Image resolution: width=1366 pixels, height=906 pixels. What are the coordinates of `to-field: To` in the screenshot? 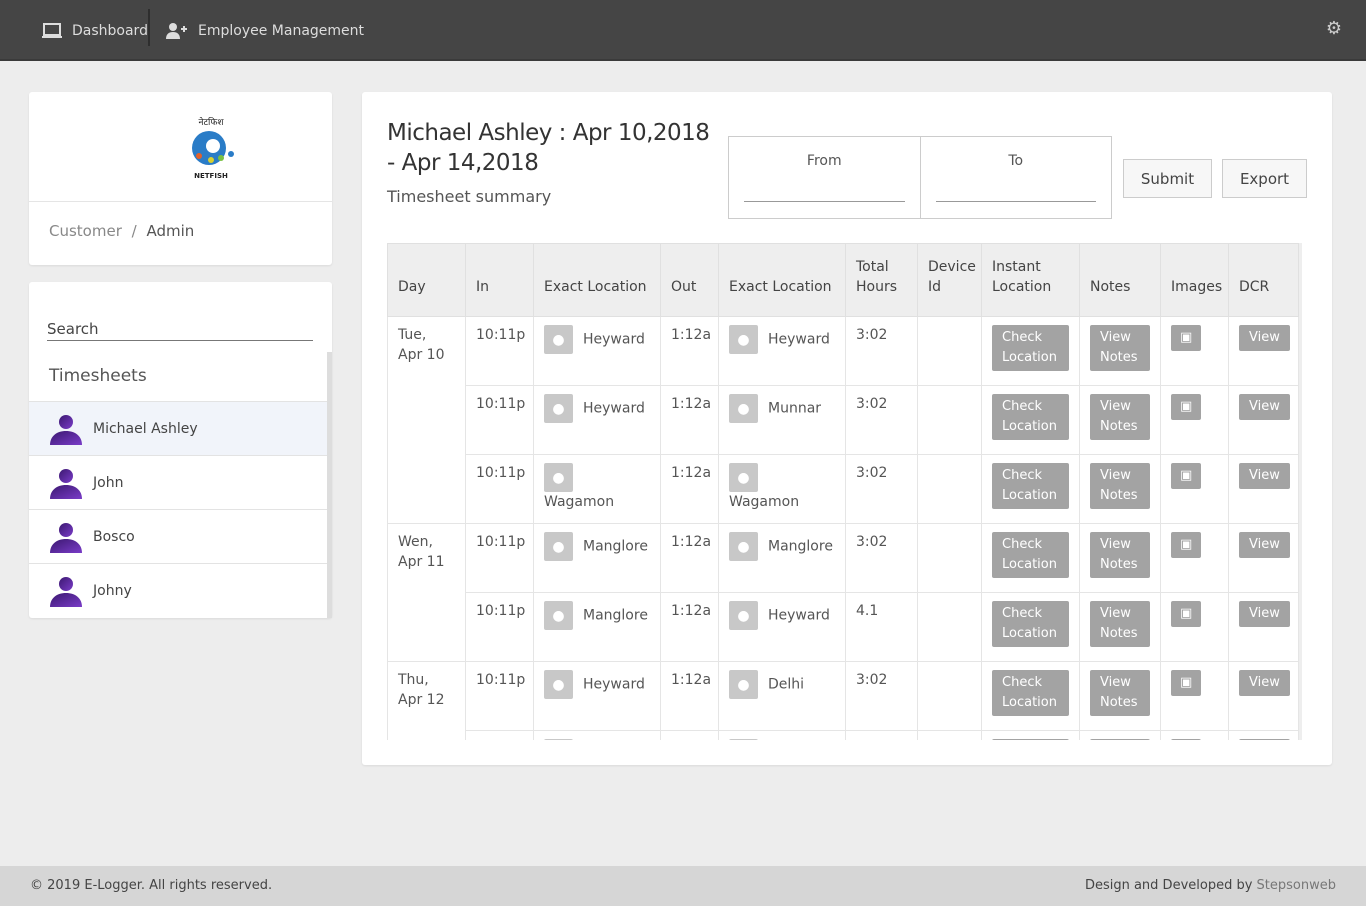 It's located at (1015, 177).